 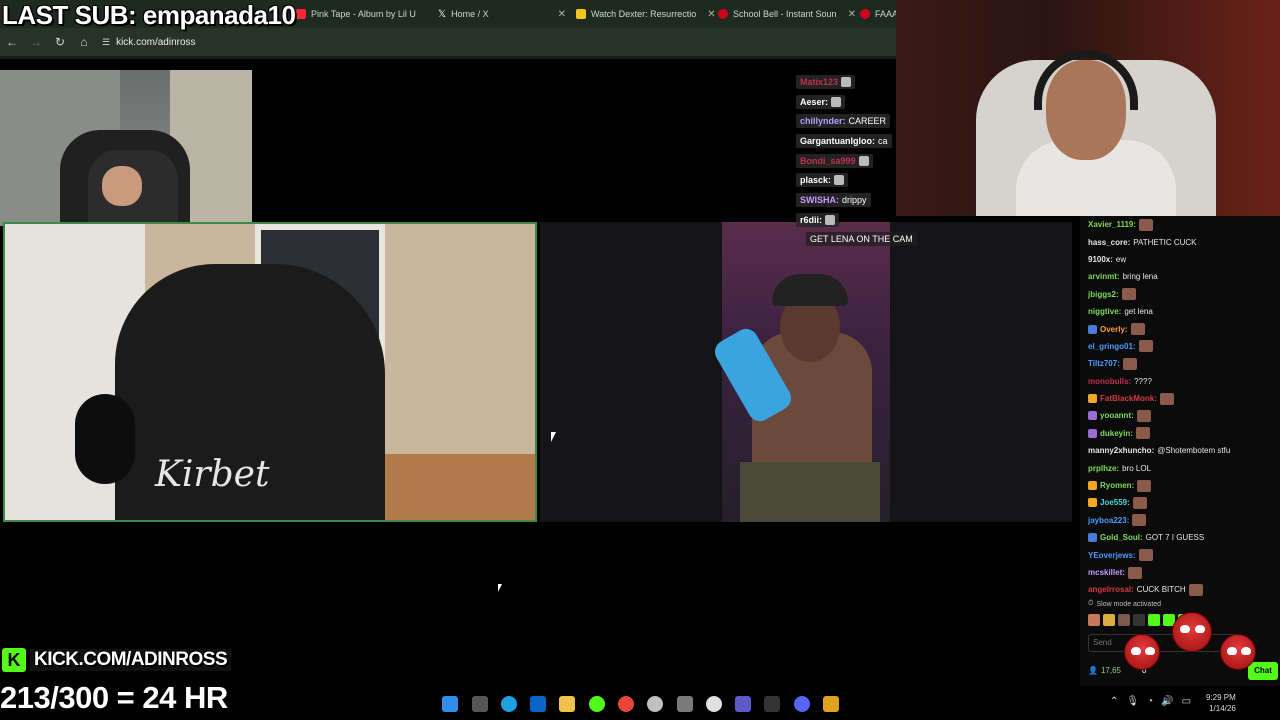 I want to click on kick-banner: K KICK.COM/ADINROSS, so click(x=117, y=660).